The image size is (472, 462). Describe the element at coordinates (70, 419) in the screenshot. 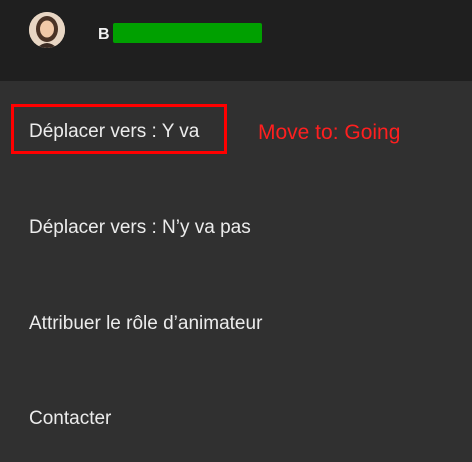

I see `menu-item-contact: Contacter` at that location.